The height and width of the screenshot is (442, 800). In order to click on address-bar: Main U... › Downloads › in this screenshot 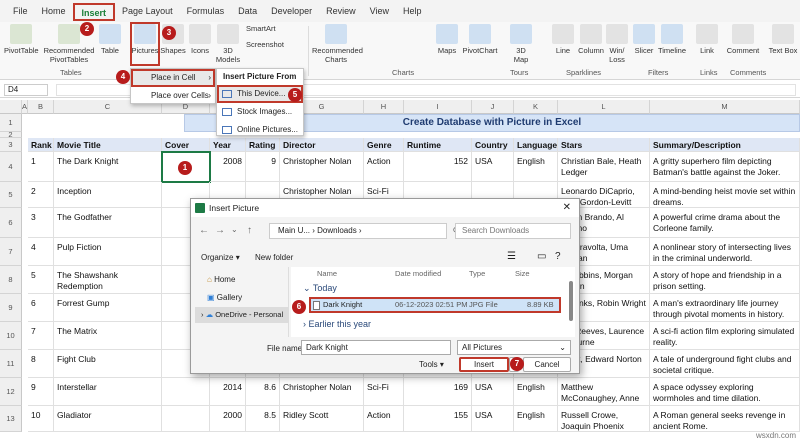, I will do `click(358, 231)`.